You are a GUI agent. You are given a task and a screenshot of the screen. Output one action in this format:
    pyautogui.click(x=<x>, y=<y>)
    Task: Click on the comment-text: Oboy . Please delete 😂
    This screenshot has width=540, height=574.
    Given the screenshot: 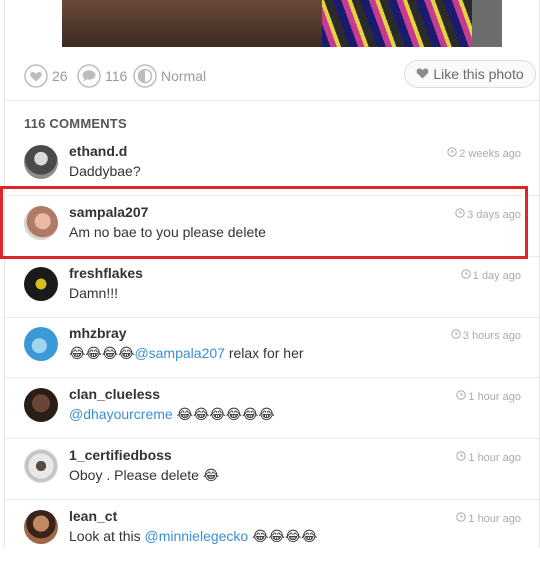 What is the action you would take?
    pyautogui.click(x=144, y=475)
    